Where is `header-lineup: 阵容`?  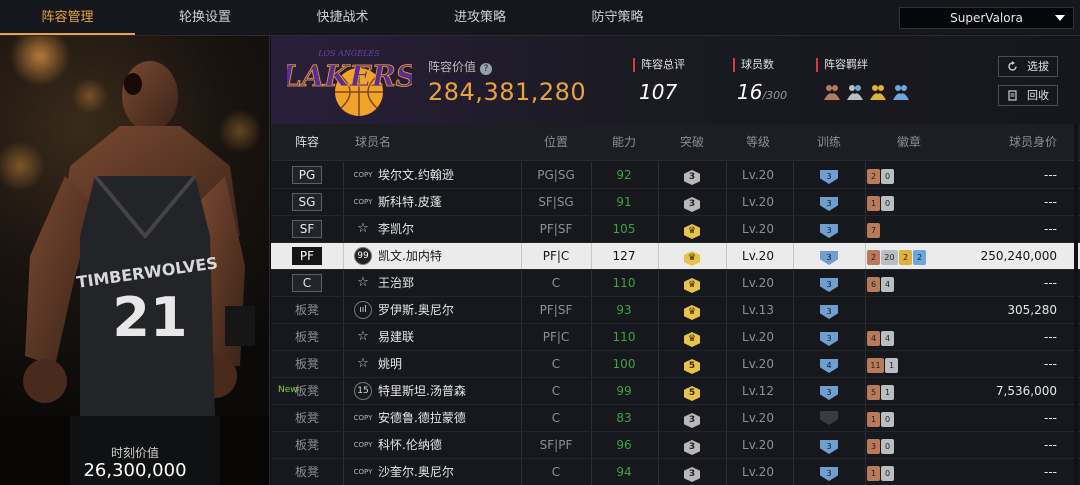
header-lineup: 阵容 is located at coordinates (307, 142).